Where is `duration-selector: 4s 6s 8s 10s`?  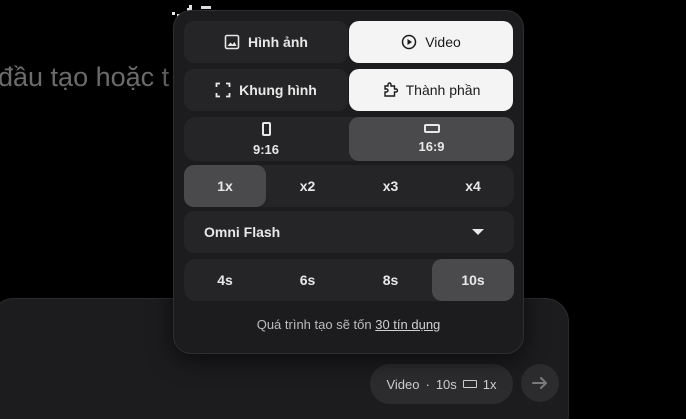
duration-selector: 4s 6s 8s 10s is located at coordinates (349, 280).